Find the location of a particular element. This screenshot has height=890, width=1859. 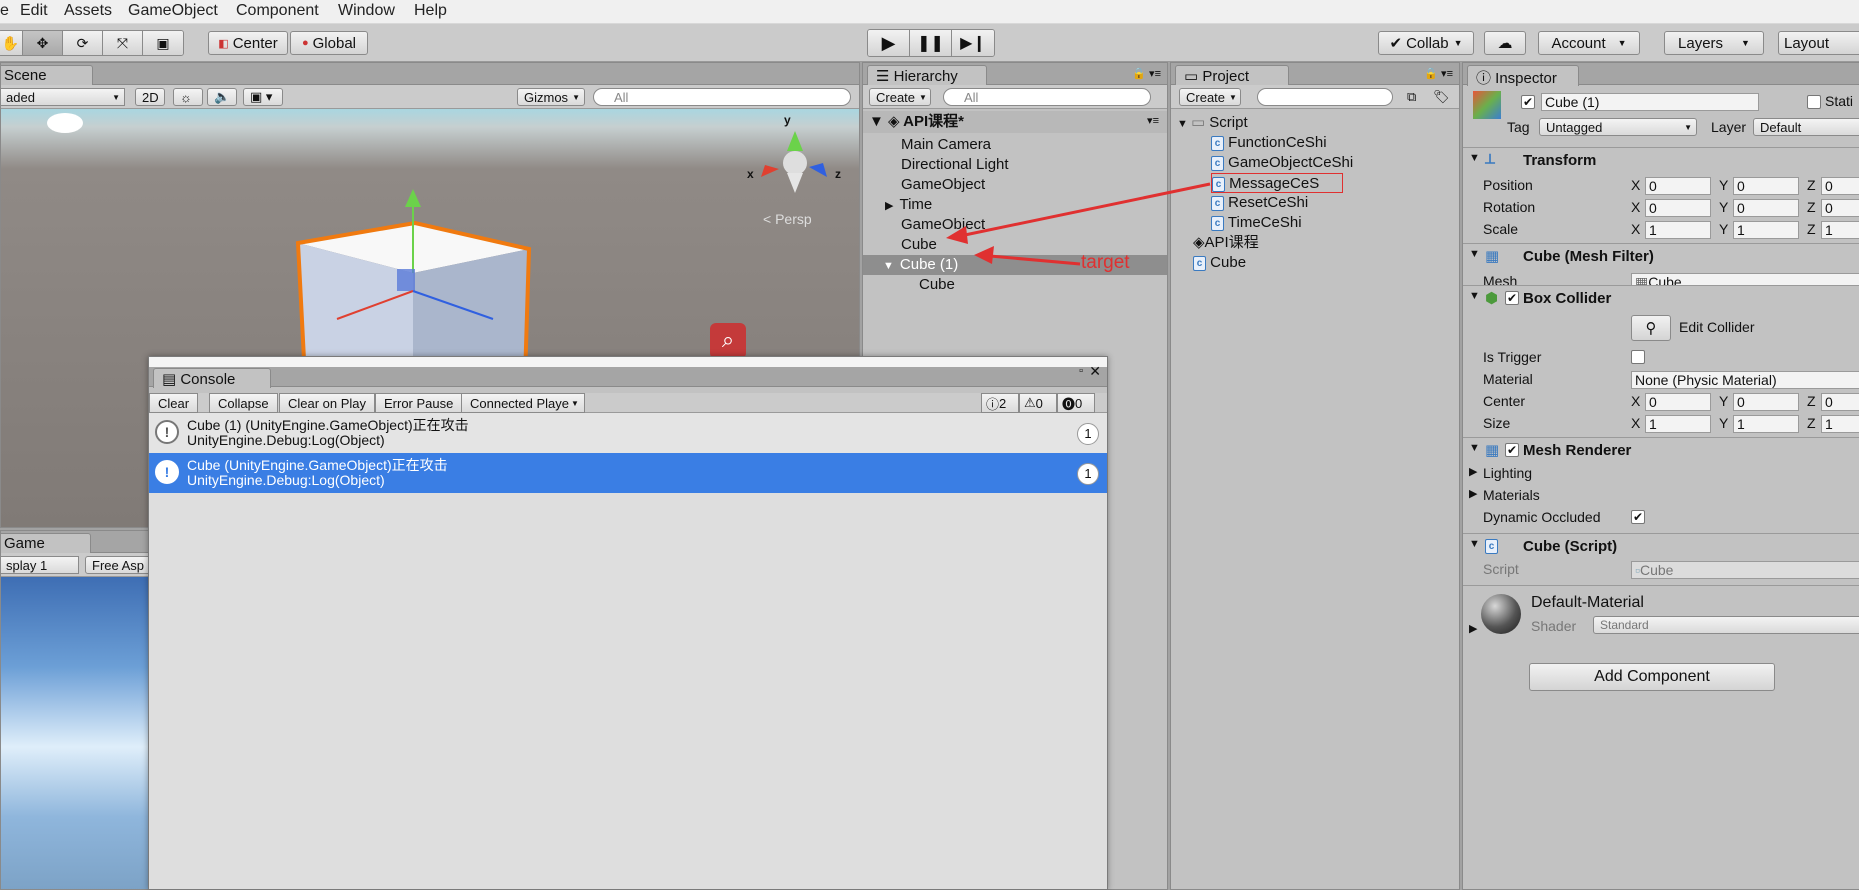

rotation-y-input: 0 is located at coordinates (1766, 208).